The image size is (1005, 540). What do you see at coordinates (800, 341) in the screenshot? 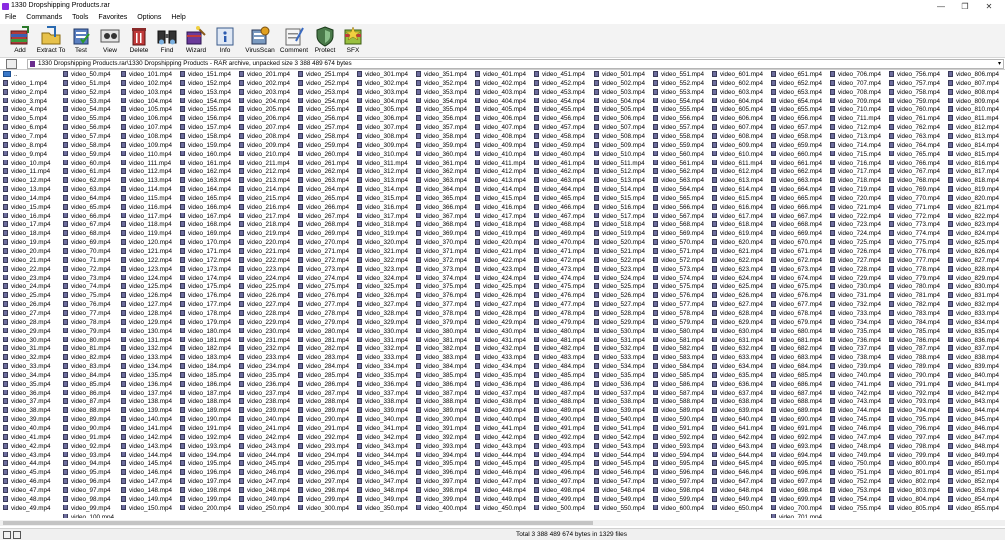
I see `file-item: video_681.mp4` at bounding box center [800, 341].